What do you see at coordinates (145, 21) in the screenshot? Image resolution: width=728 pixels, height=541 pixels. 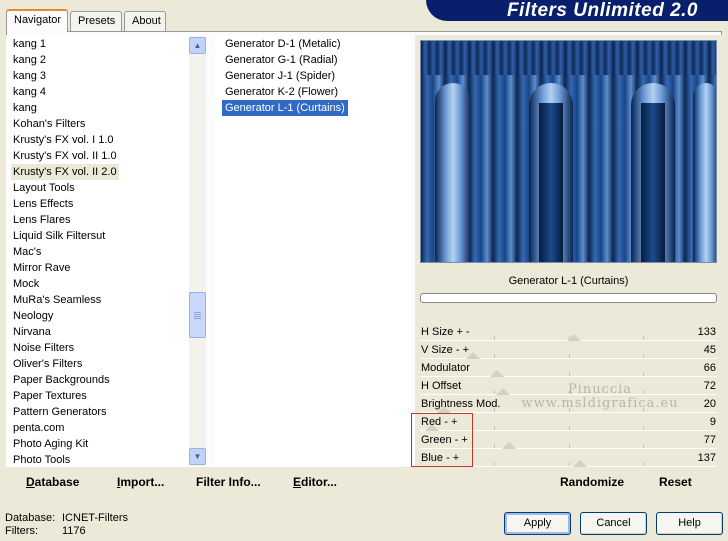 I see `tab-about: About` at bounding box center [145, 21].